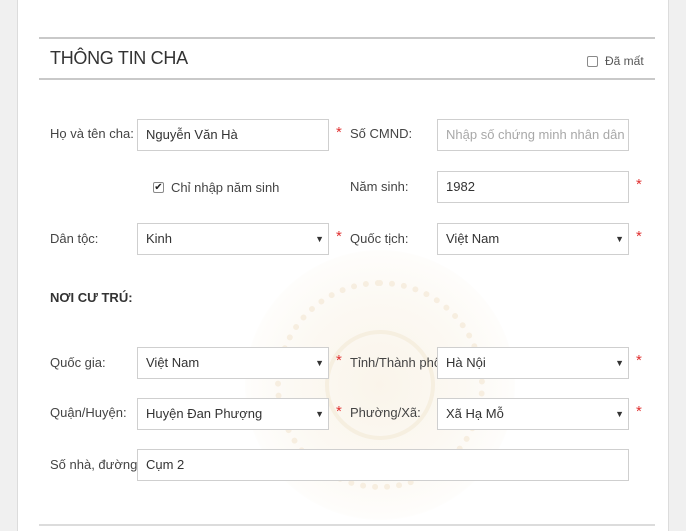 Image resolution: width=686 pixels, height=531 pixels. What do you see at coordinates (473, 238) in the screenshot?
I see `nationality-value: Việt Nam` at bounding box center [473, 238].